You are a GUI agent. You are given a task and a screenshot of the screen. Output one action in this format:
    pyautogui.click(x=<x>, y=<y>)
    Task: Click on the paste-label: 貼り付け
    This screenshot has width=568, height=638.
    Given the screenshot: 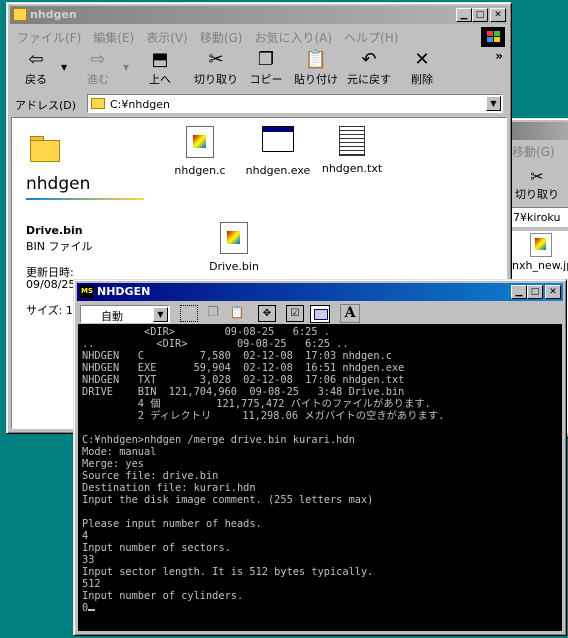 What is the action you would take?
    pyautogui.click(x=316, y=79)
    